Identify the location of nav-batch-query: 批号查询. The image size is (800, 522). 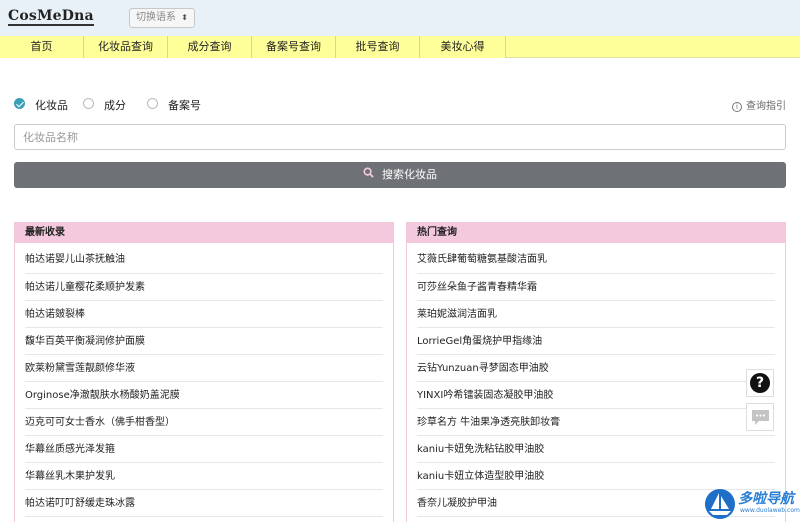
(378, 47).